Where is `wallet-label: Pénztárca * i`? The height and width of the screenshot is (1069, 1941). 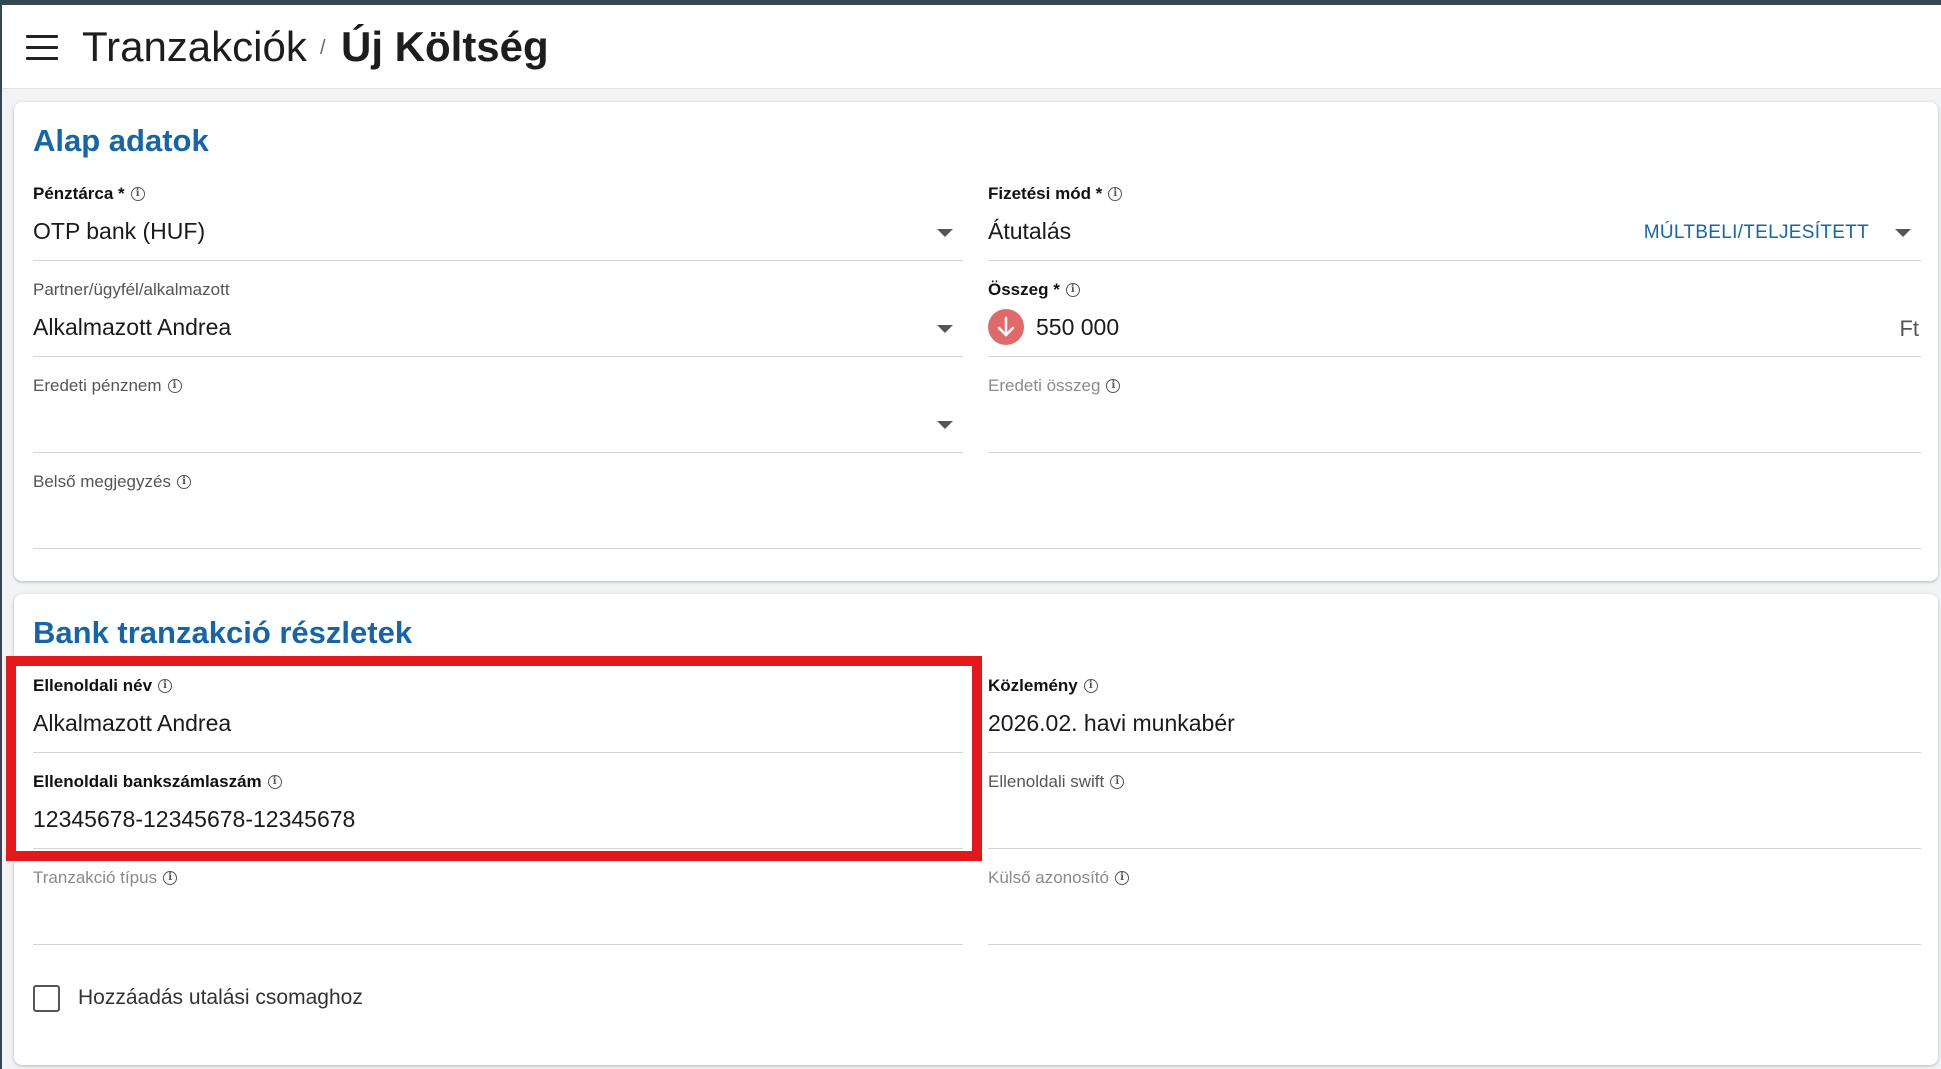
wallet-label: Pénztárca * i is located at coordinates (89, 194).